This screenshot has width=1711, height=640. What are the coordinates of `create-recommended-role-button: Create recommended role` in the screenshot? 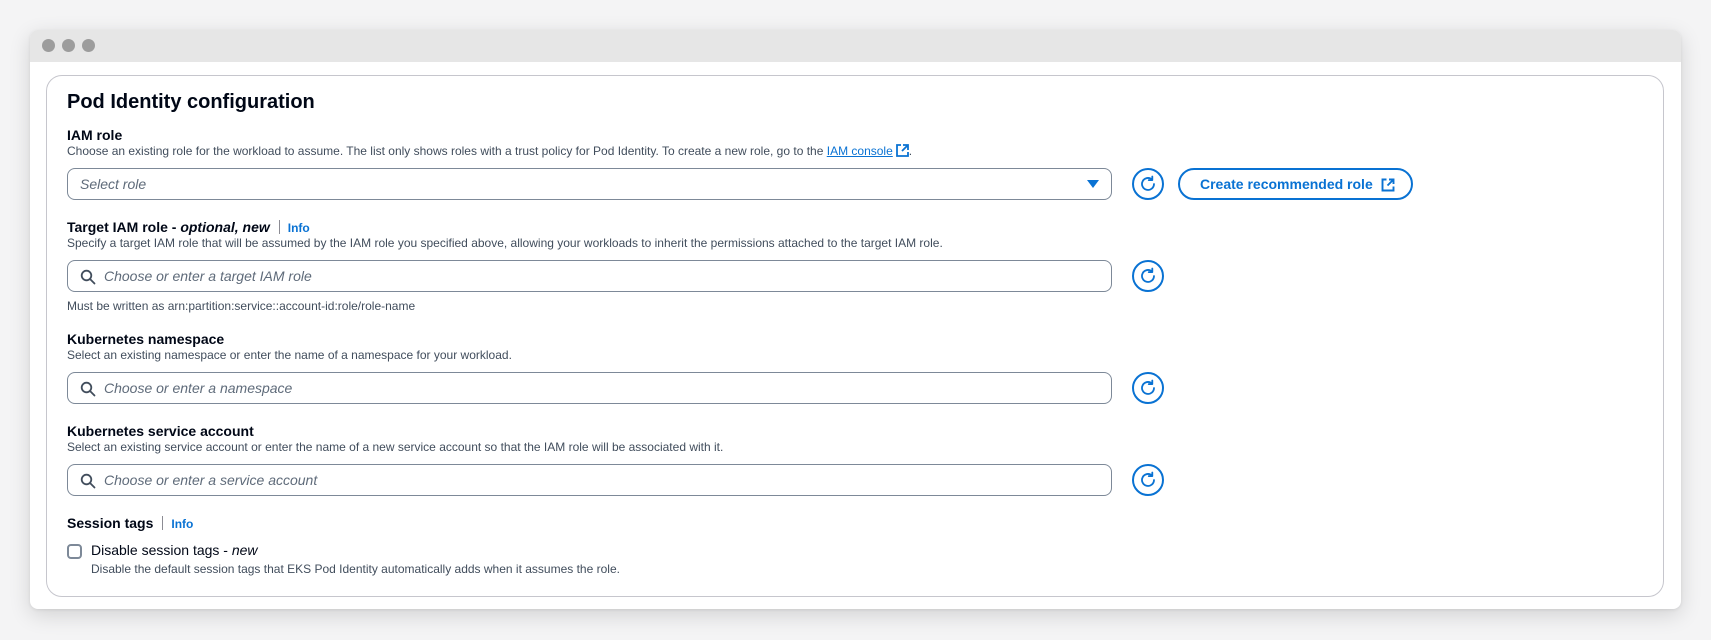 It's located at (1295, 184).